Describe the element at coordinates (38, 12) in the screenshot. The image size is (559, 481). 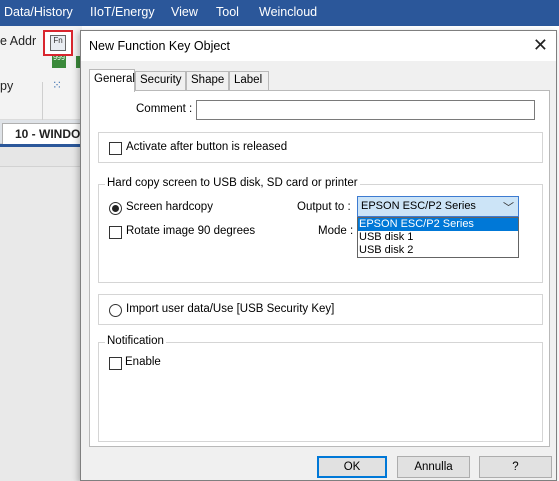
I see `menu-data-history: Data/History` at that location.